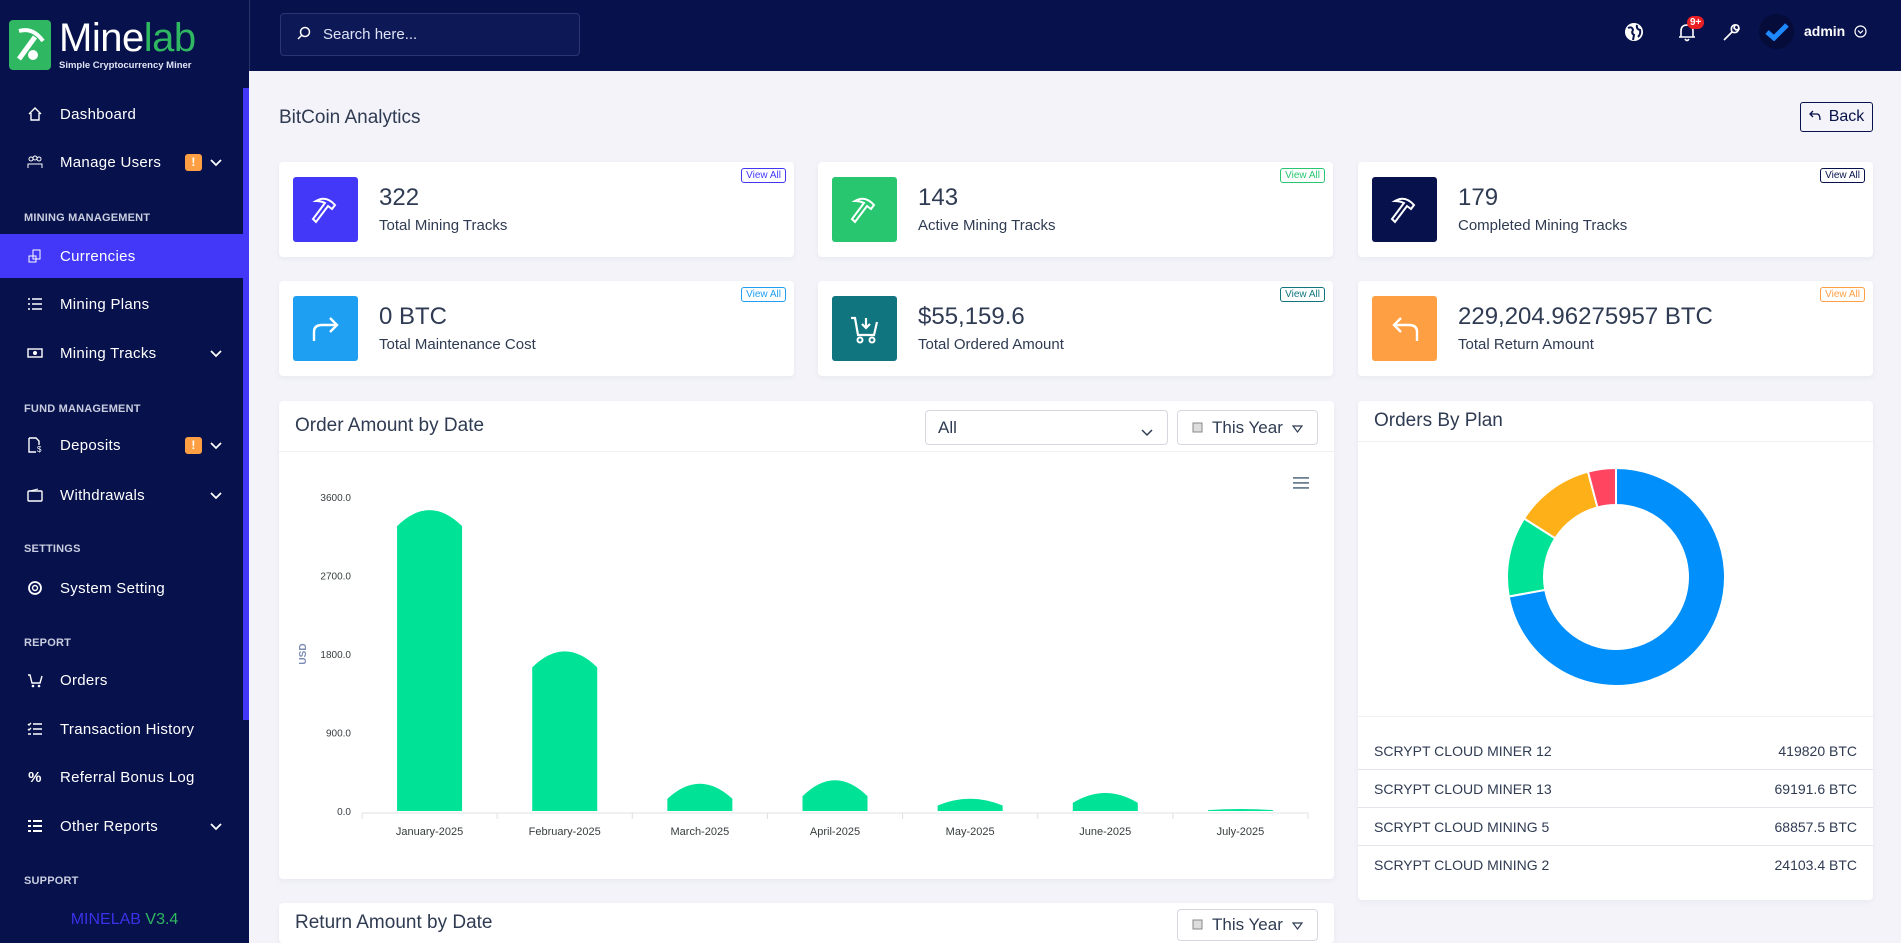 The image size is (1901, 943). I want to click on globe-icon, so click(1634, 32).